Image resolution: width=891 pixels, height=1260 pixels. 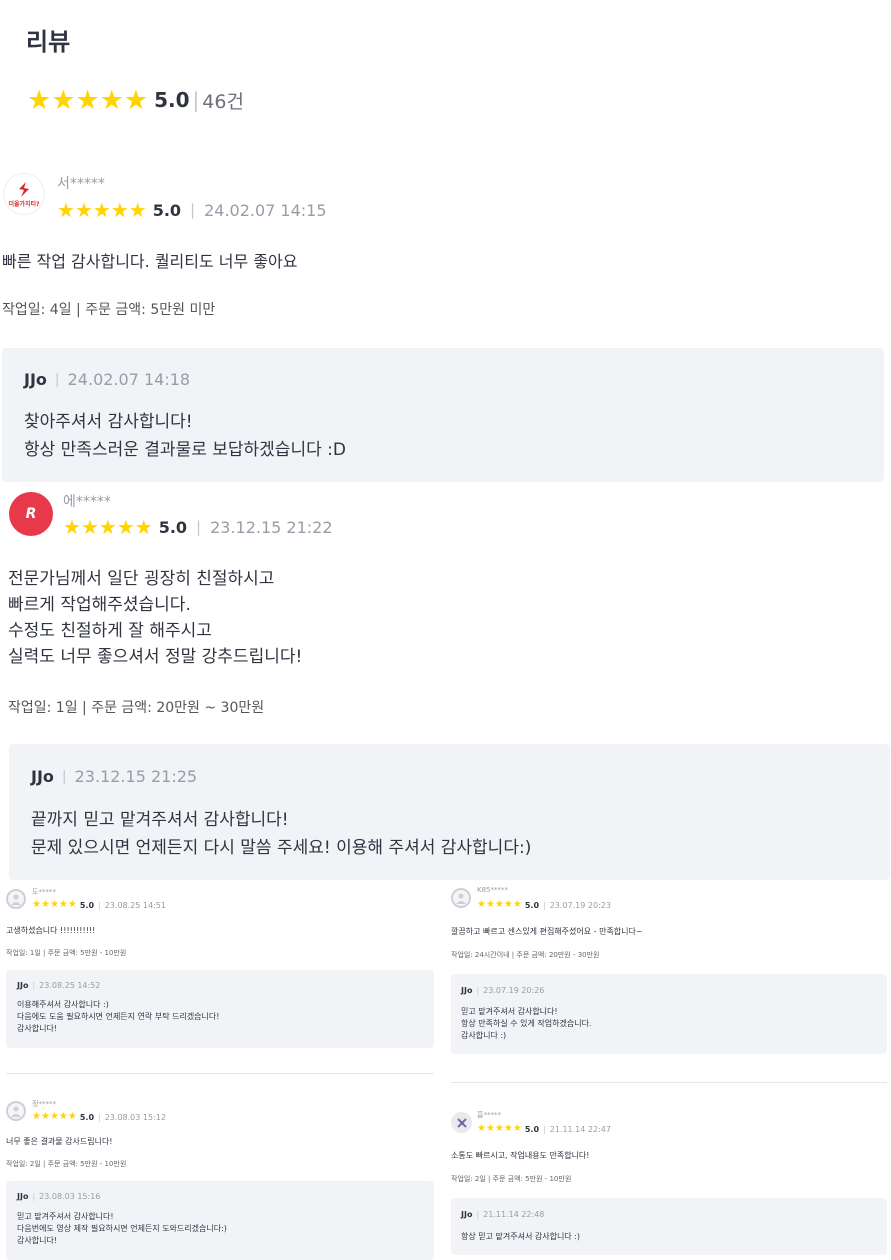 What do you see at coordinates (24, 204) in the screenshot?
I see `avatar-label: 더올가치티?` at bounding box center [24, 204].